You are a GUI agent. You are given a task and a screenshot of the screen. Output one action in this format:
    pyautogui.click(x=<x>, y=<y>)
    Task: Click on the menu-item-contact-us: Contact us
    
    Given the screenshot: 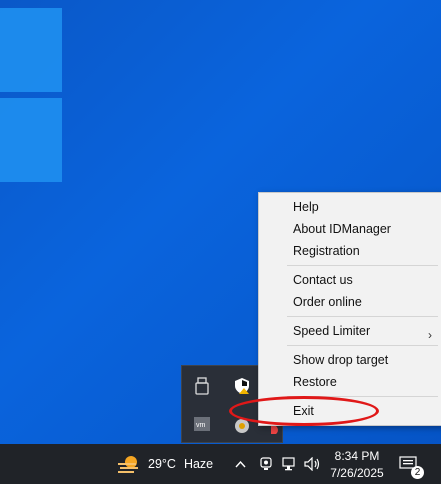 What is the action you would take?
    pyautogui.click(x=323, y=280)
    